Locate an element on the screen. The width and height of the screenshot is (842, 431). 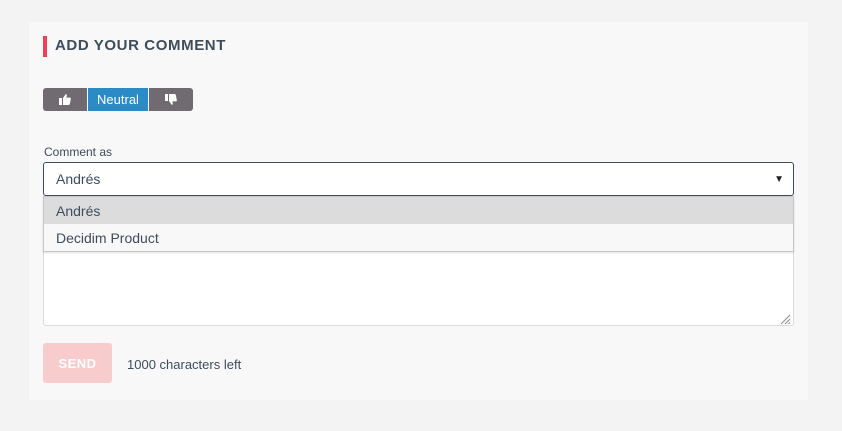
neutral-button: Neutral is located at coordinates (118, 99).